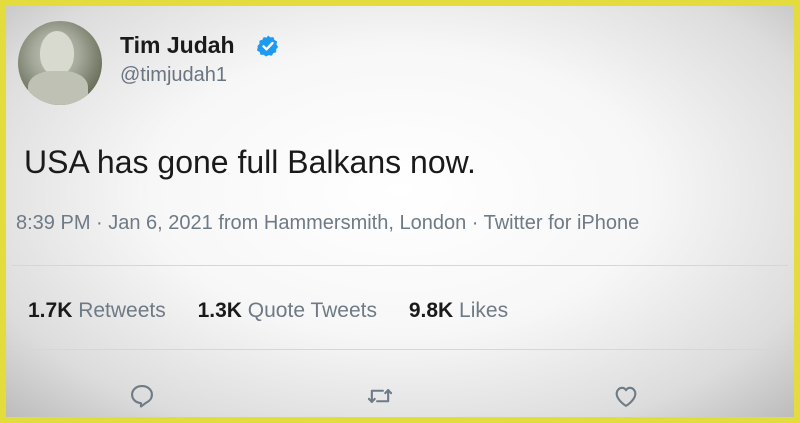 Image resolution: width=800 pixels, height=423 pixels. Describe the element at coordinates (173, 75) in the screenshot. I see `author-handle: @timjudah1` at that location.